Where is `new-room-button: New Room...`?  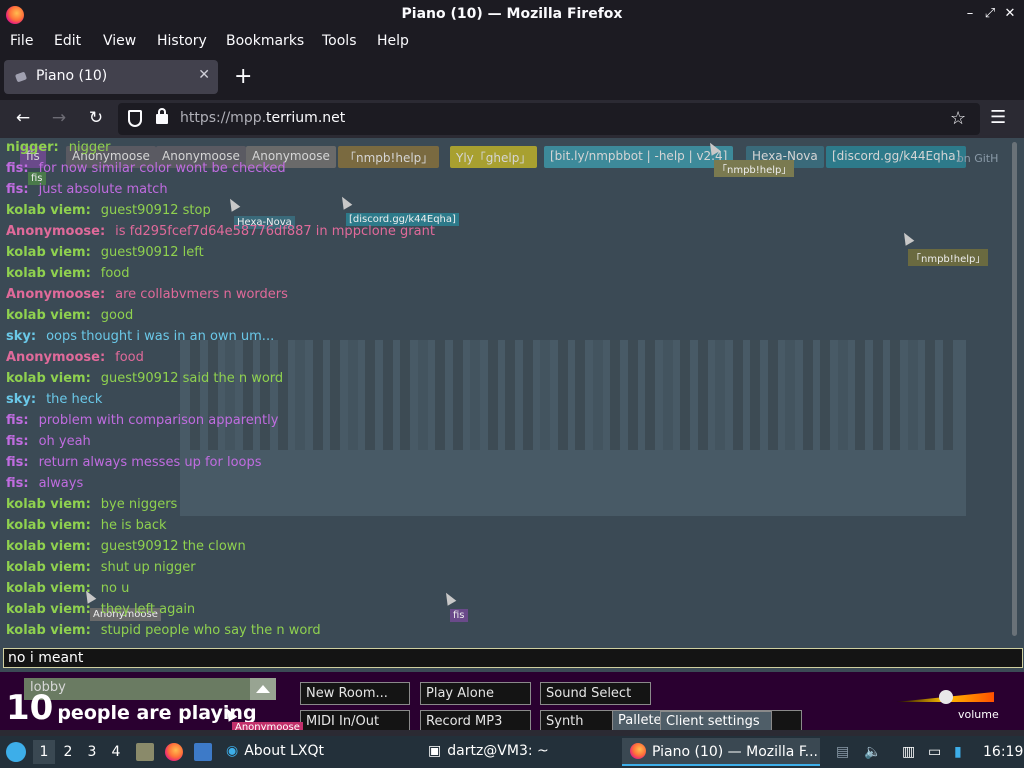
new-room-button: New Room... is located at coordinates (355, 693).